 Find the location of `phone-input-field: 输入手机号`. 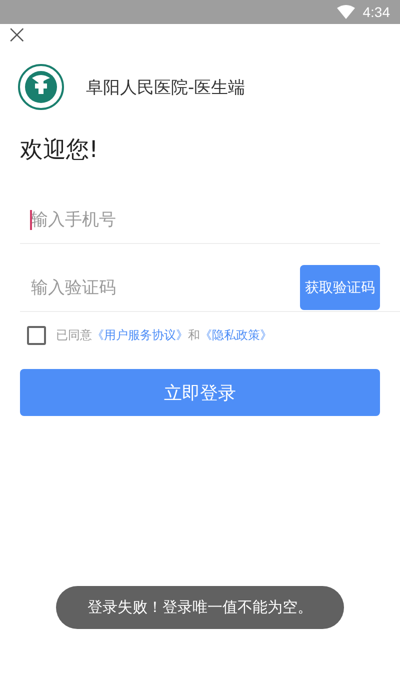

phone-input-field: 输入手机号 is located at coordinates (200, 220).